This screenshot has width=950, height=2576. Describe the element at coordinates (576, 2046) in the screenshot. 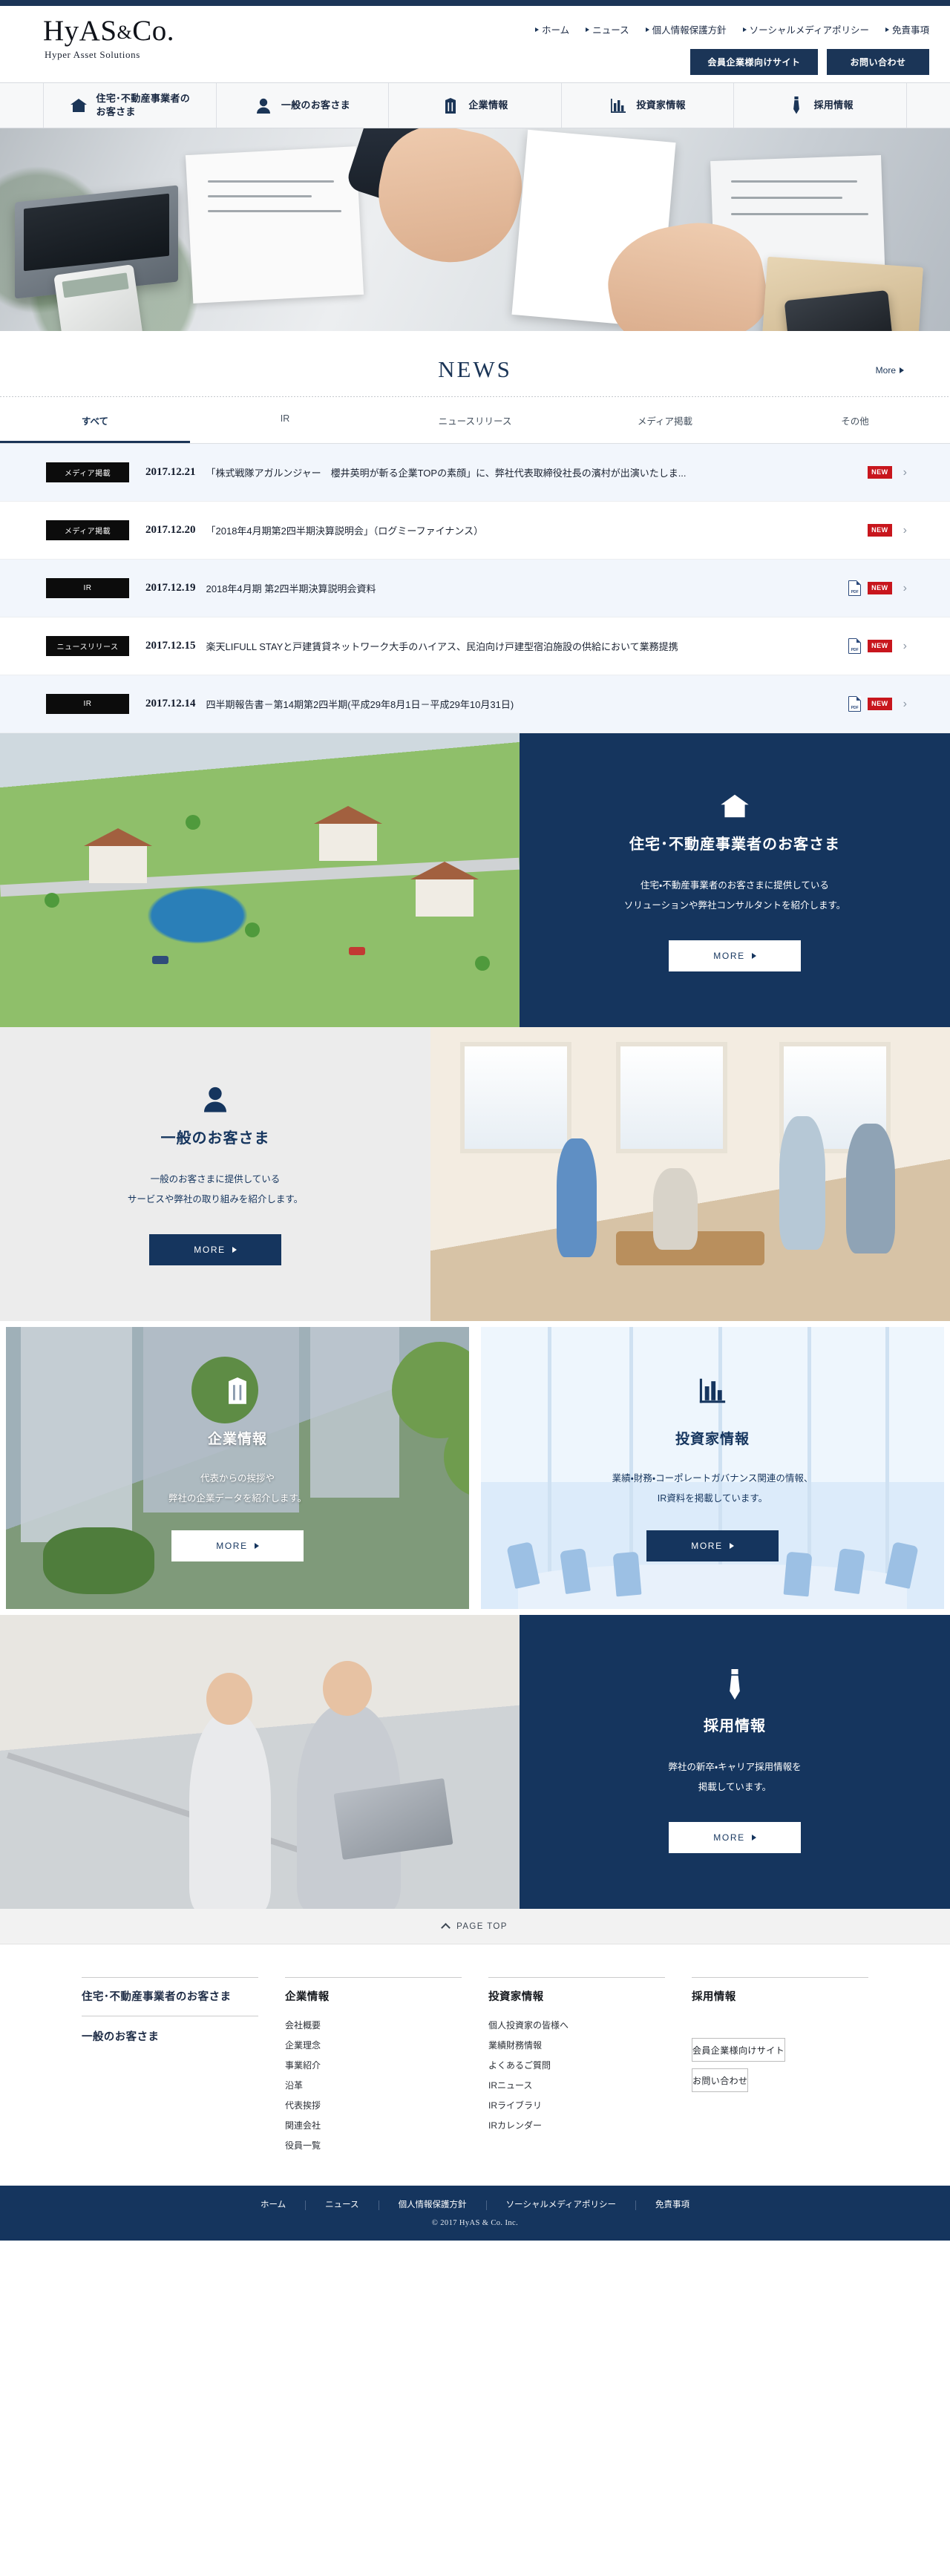

I see `footer-link-financial-results: 業績財務情報` at that location.